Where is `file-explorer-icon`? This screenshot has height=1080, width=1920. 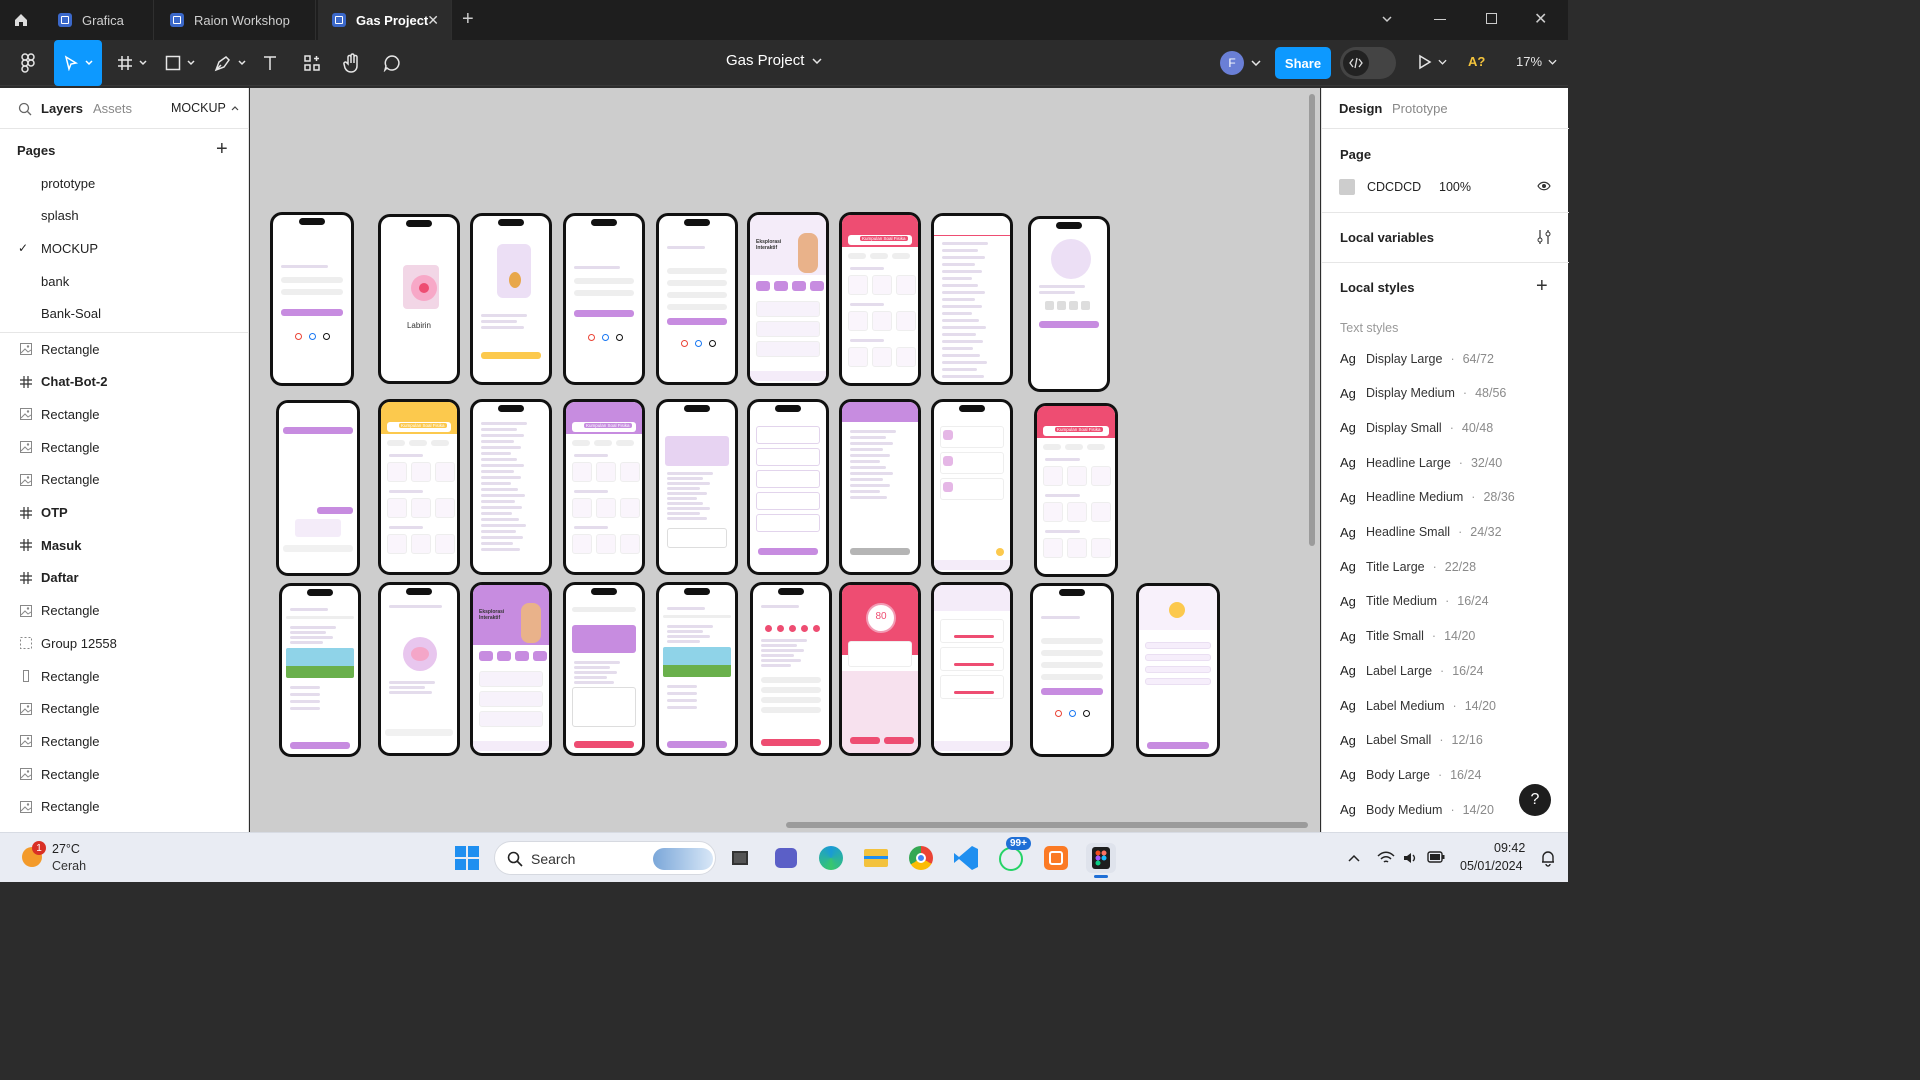
file-explorer-icon is located at coordinates (876, 858).